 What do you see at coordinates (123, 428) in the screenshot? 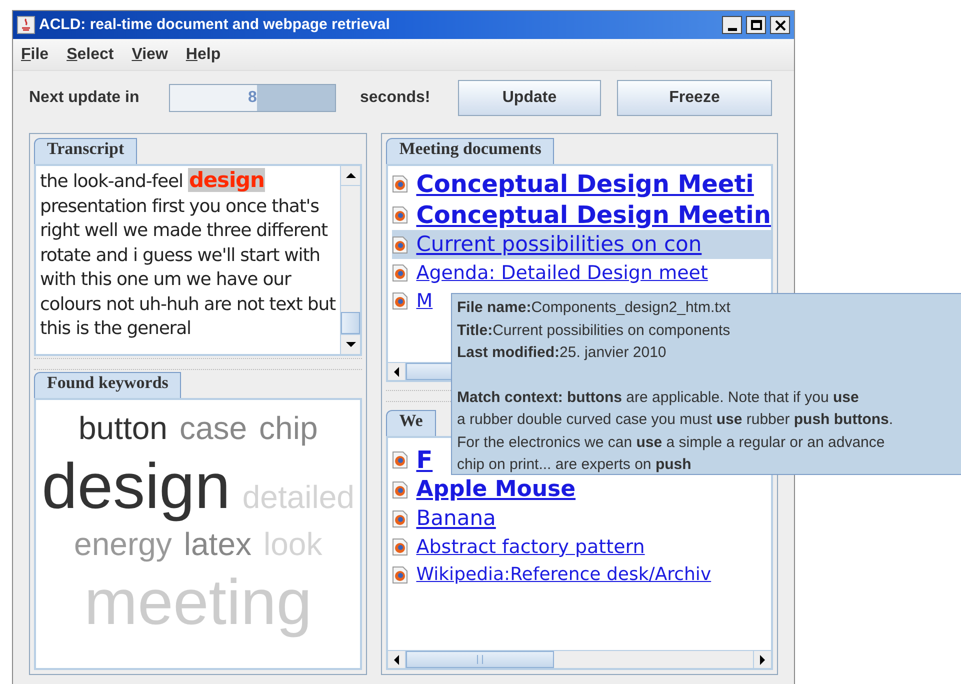
I see `keyword: button` at bounding box center [123, 428].